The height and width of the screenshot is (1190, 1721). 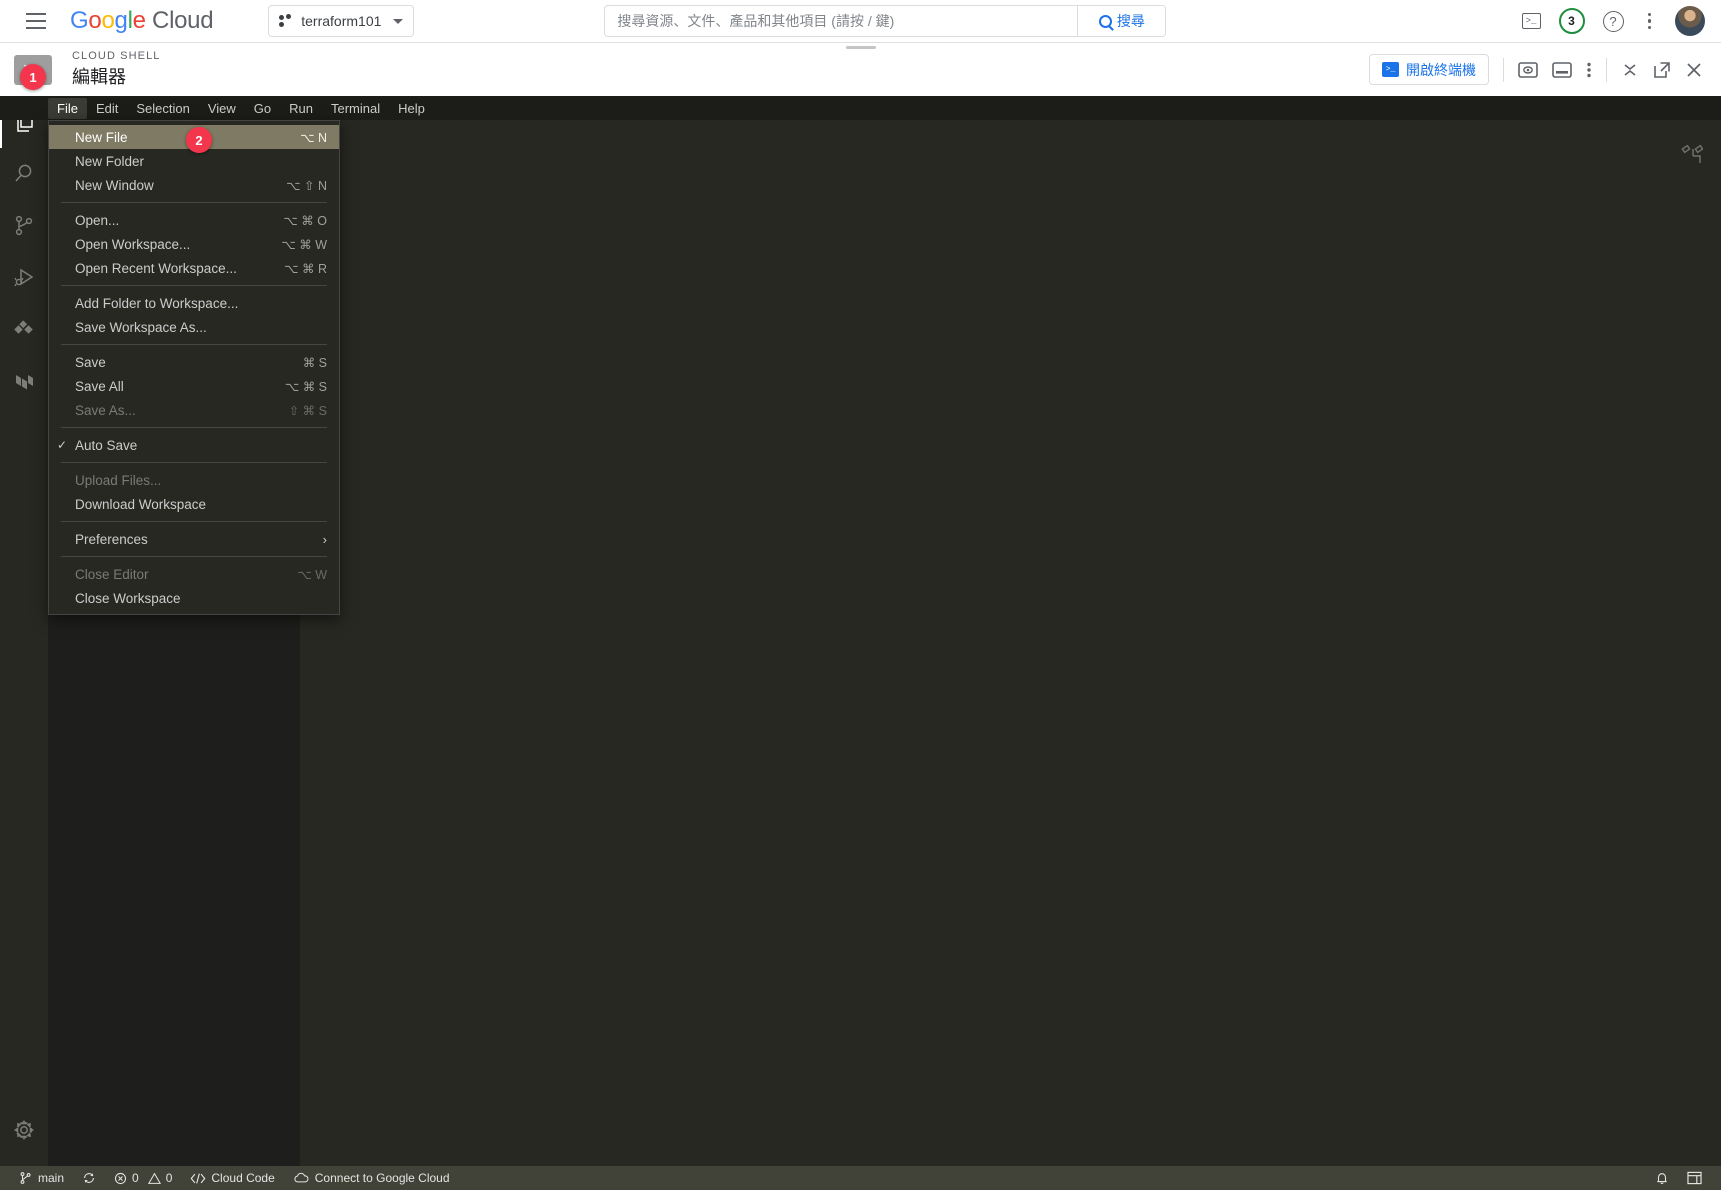 What do you see at coordinates (301, 108) in the screenshot?
I see `menu-run: Run` at bounding box center [301, 108].